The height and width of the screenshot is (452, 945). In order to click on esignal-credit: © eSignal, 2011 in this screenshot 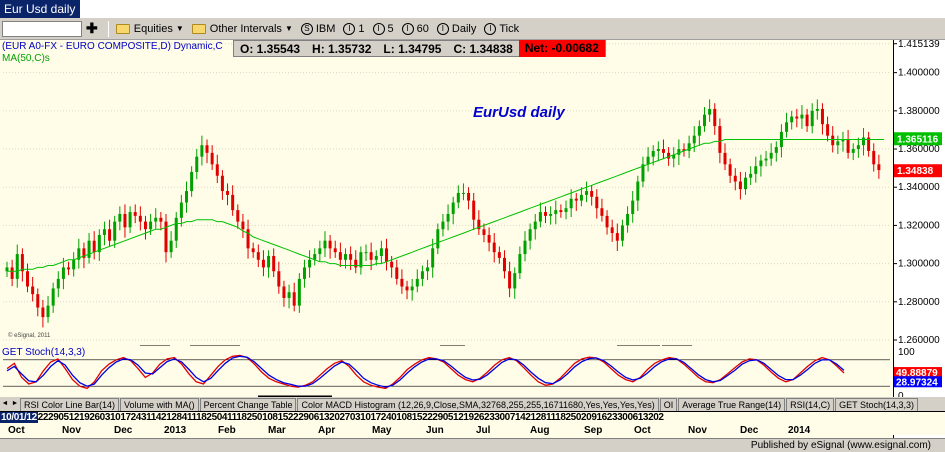, I will do `click(29, 336)`.